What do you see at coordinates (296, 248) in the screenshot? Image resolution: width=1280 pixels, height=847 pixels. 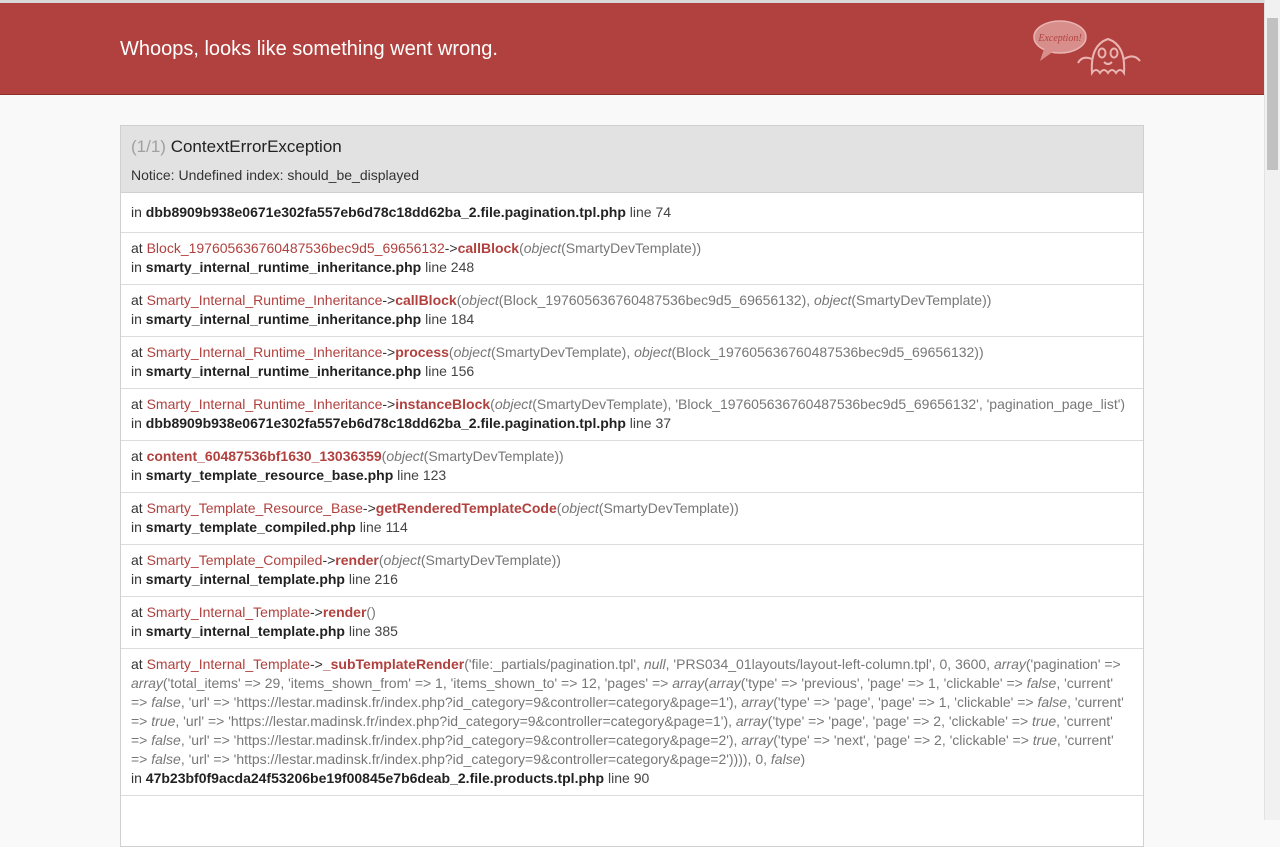 I see `trace-class: Block_197605636760487536bec9d5_69656132` at bounding box center [296, 248].